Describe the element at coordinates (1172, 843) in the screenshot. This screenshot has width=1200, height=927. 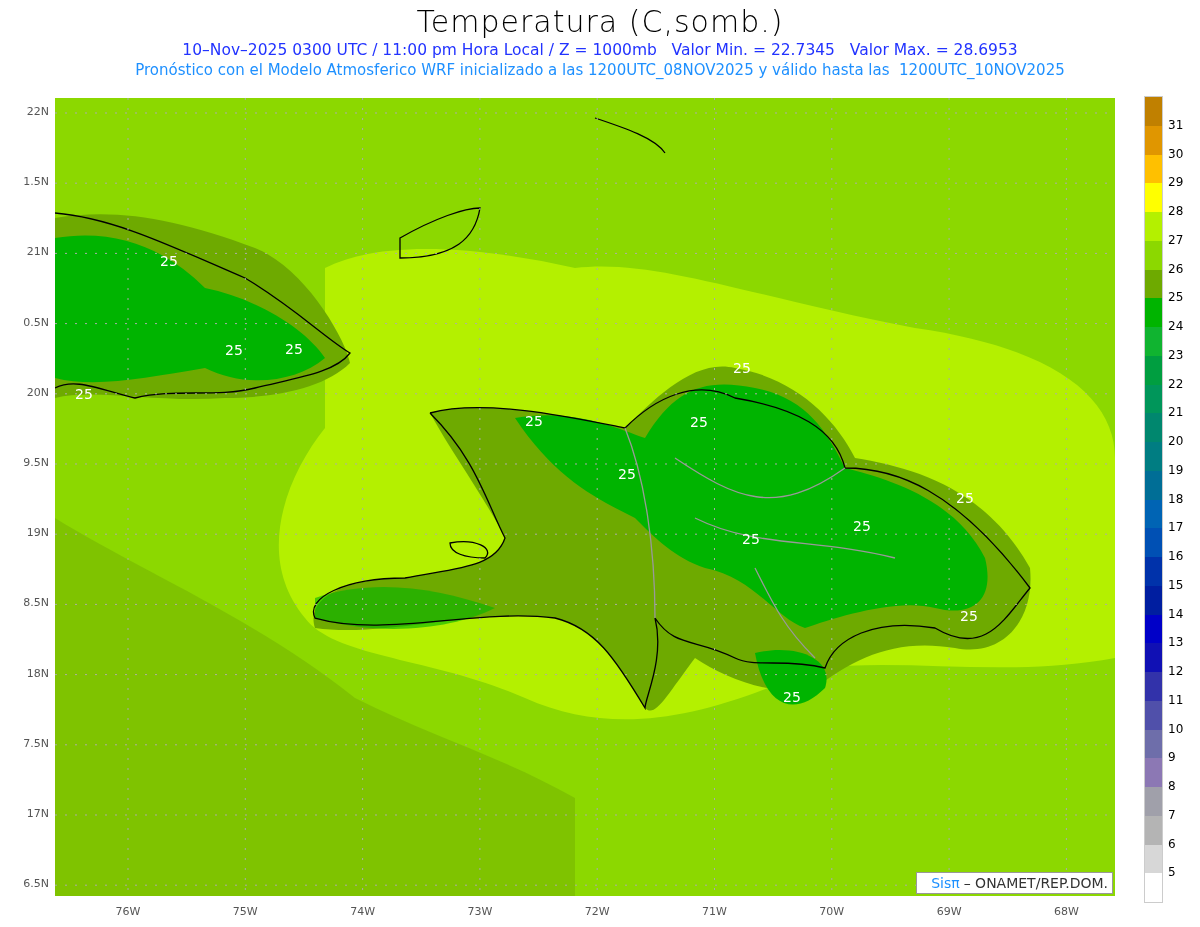
I see `colorbar-label: 6` at that location.